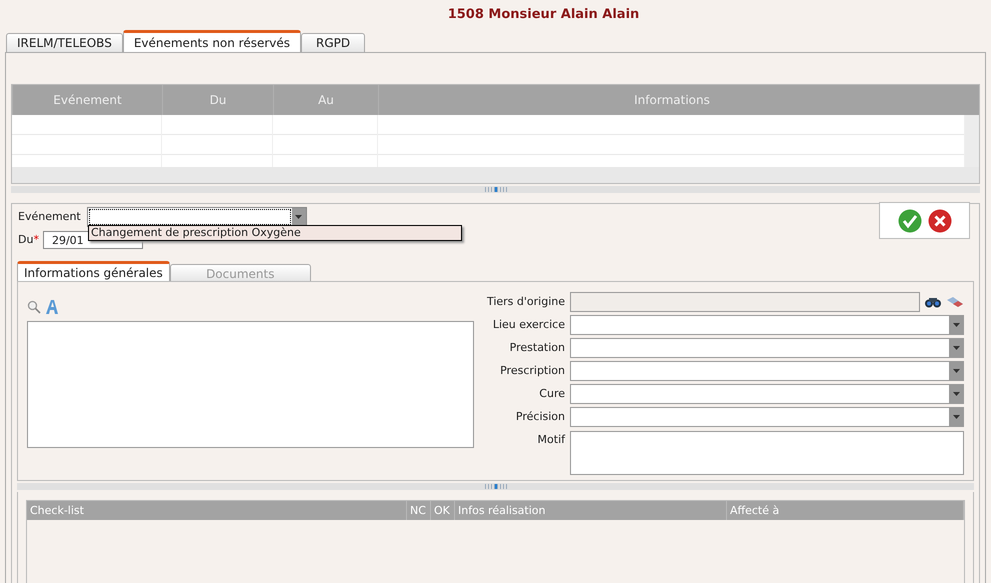 The width and height of the screenshot is (991, 583). Describe the element at coordinates (532, 371) in the screenshot. I see `field-label: Prescription` at that location.